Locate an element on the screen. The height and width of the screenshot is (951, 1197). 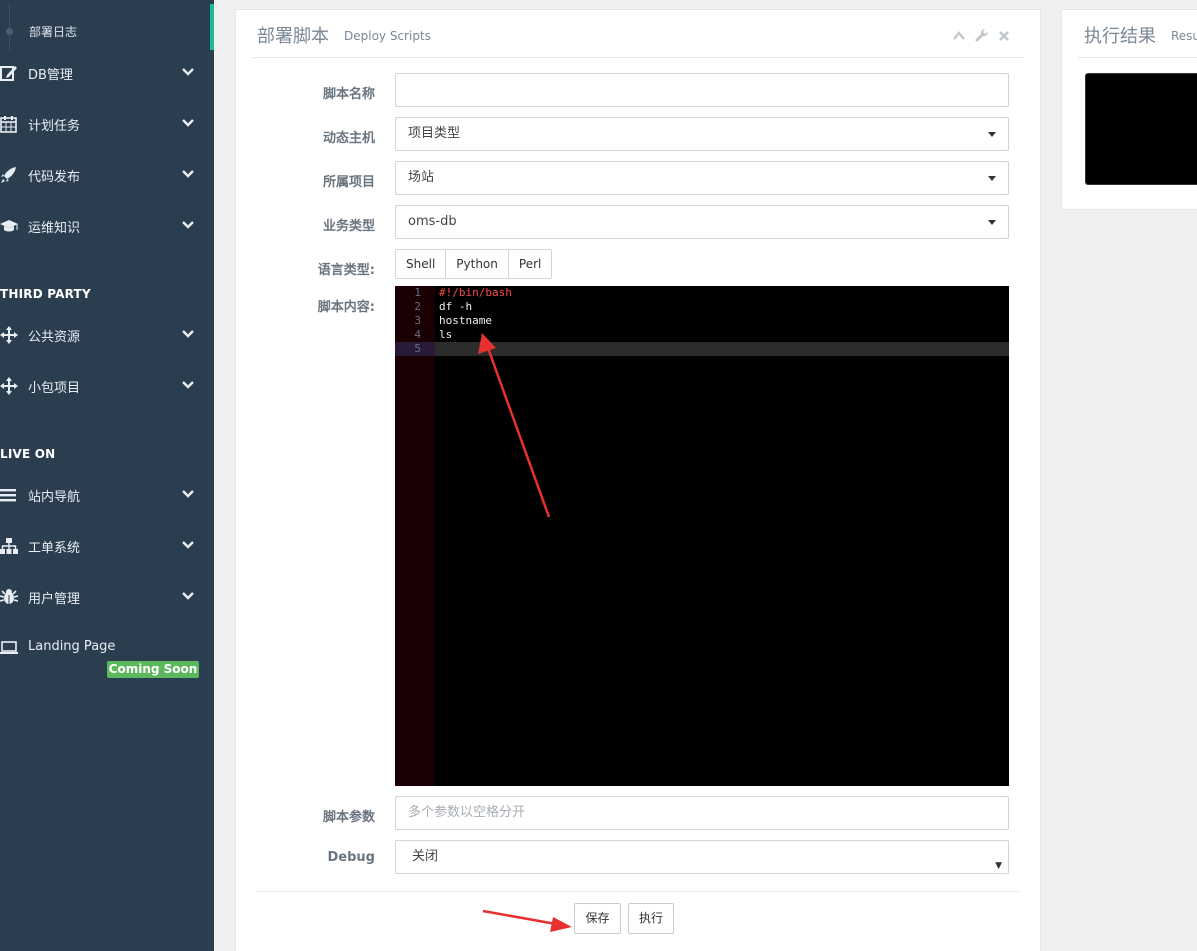
chevron-up-icon is located at coordinates (959, 36).